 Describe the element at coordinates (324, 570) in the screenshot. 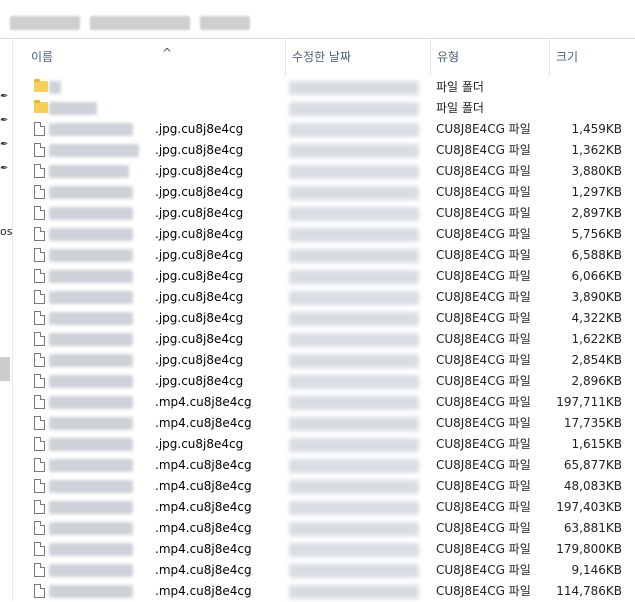

I see `file-row: .mp4.cu8j8e4cg CU8J8E4CG 파일 9,146KB` at that location.